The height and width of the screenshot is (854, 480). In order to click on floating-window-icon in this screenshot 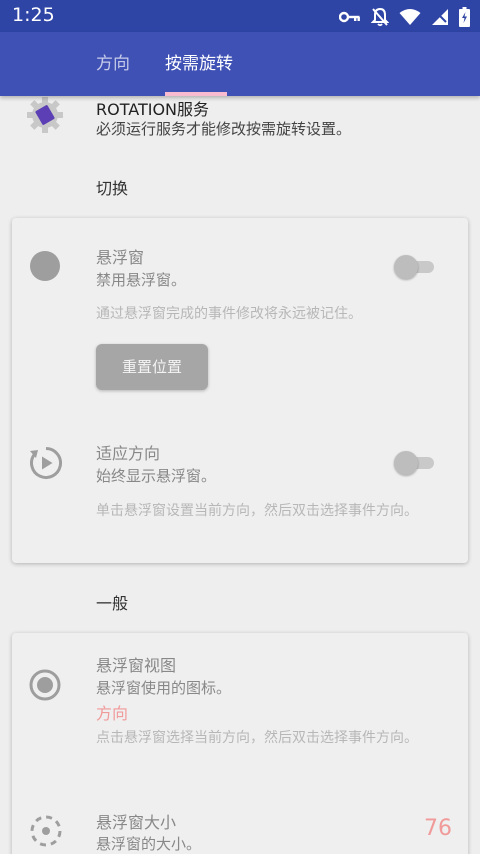, I will do `click(45, 268)`.